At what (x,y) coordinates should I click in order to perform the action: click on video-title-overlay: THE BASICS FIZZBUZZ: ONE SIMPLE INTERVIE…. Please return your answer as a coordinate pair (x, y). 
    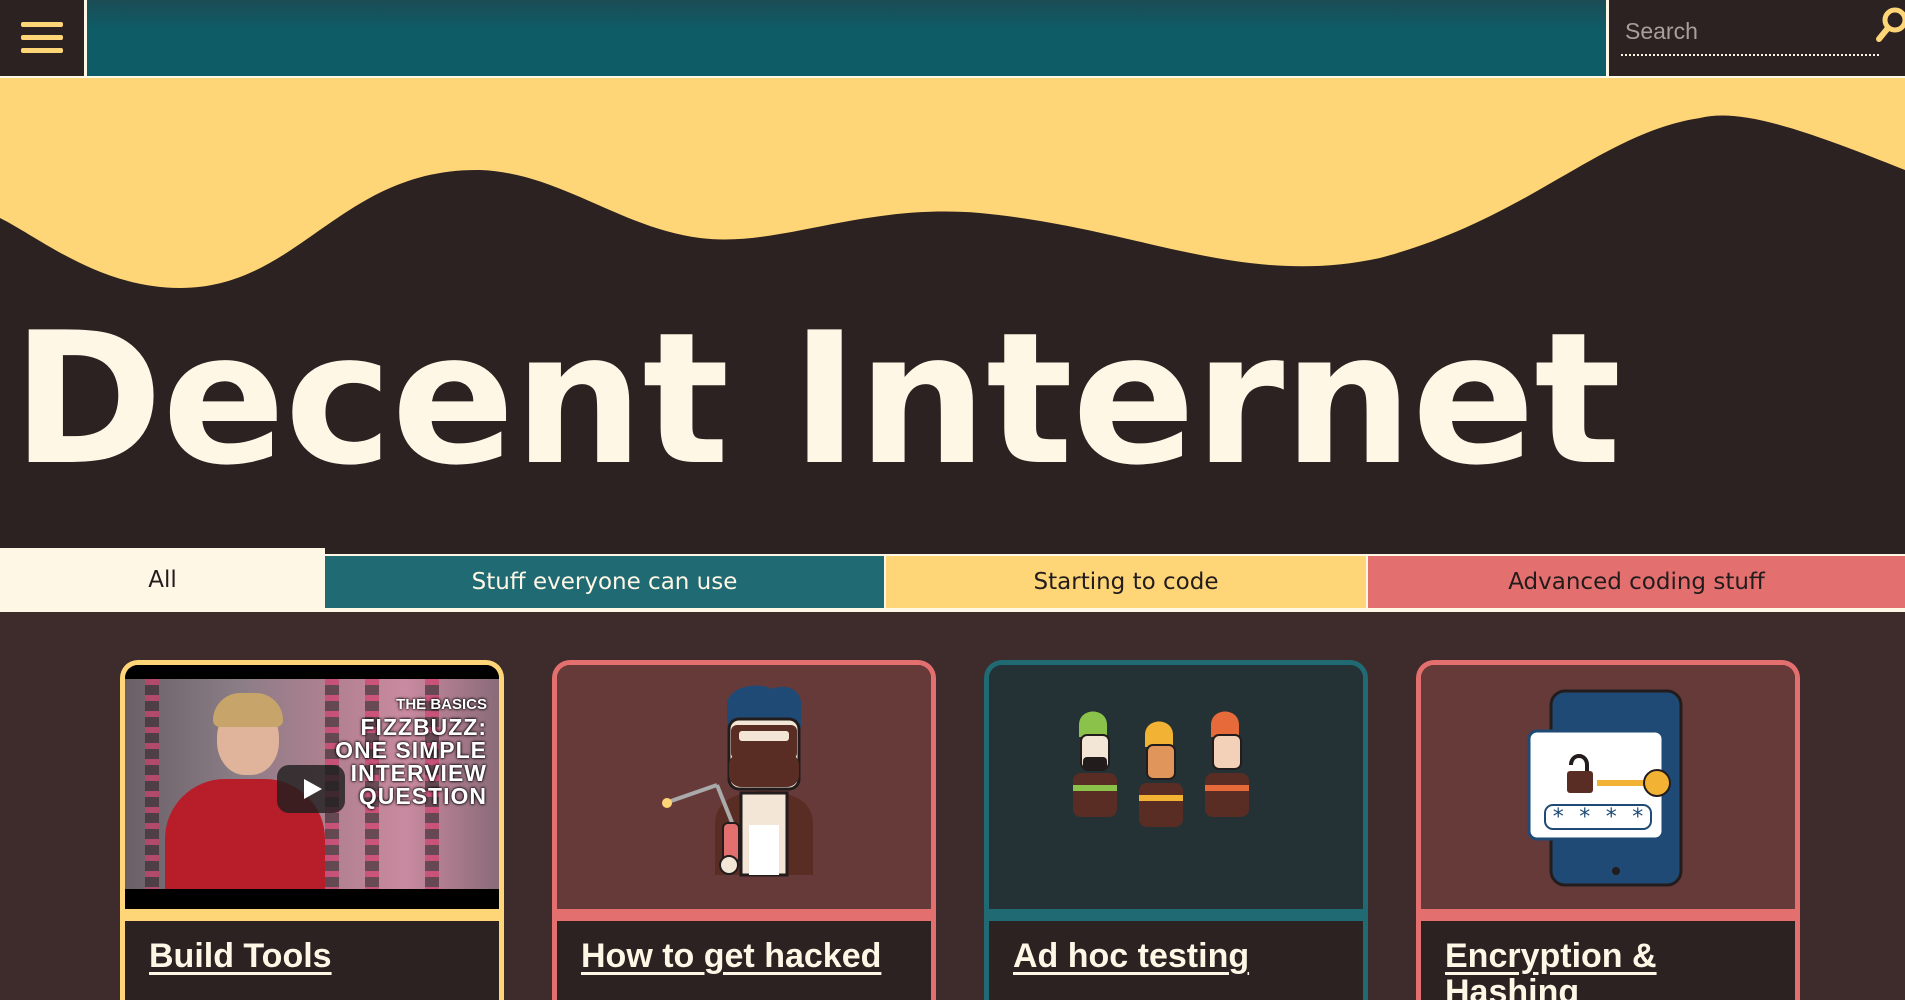
    Looking at the image, I should click on (411, 752).